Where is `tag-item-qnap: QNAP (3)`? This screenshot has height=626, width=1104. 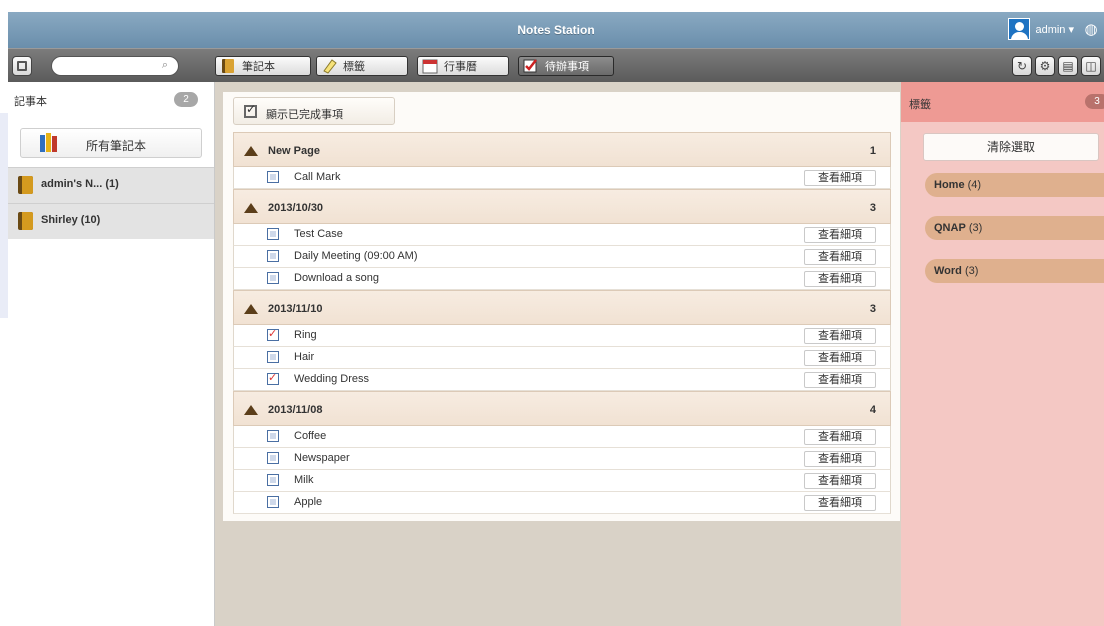 tag-item-qnap: QNAP (3) is located at coordinates (1014, 228).